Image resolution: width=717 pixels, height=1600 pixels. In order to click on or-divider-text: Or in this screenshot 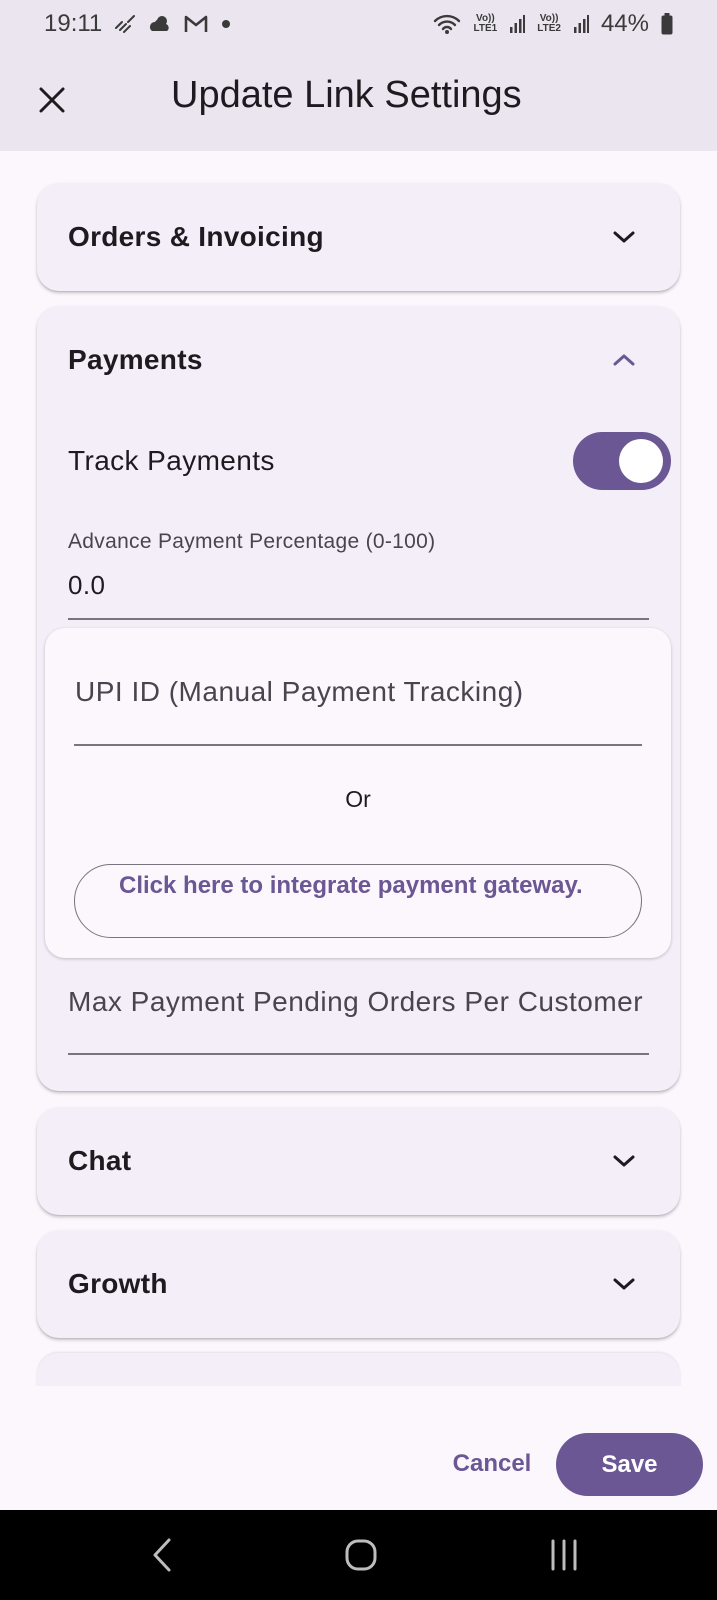, I will do `click(358, 799)`.